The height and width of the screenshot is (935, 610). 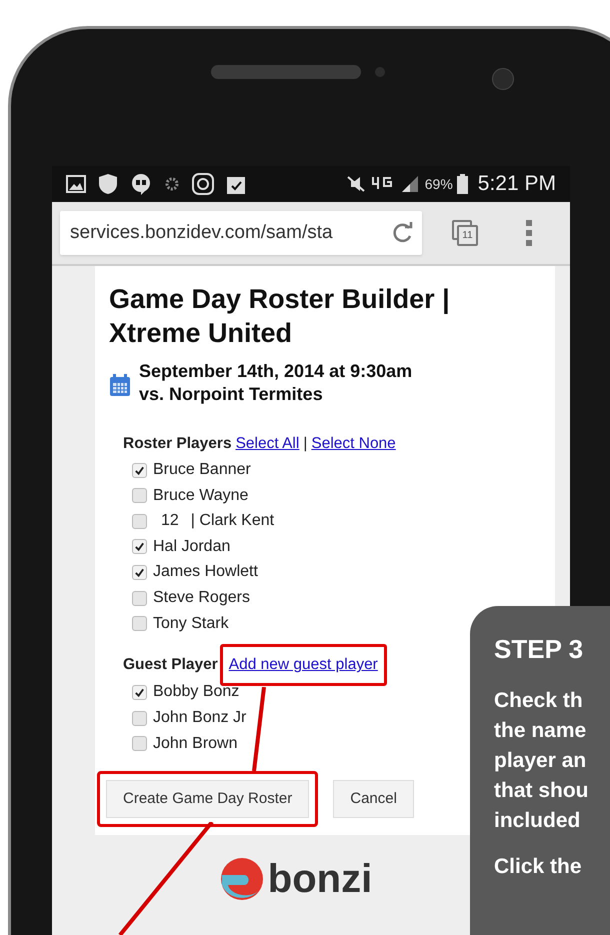 What do you see at coordinates (268, 444) in the screenshot?
I see `select-all-link: Select All` at bounding box center [268, 444].